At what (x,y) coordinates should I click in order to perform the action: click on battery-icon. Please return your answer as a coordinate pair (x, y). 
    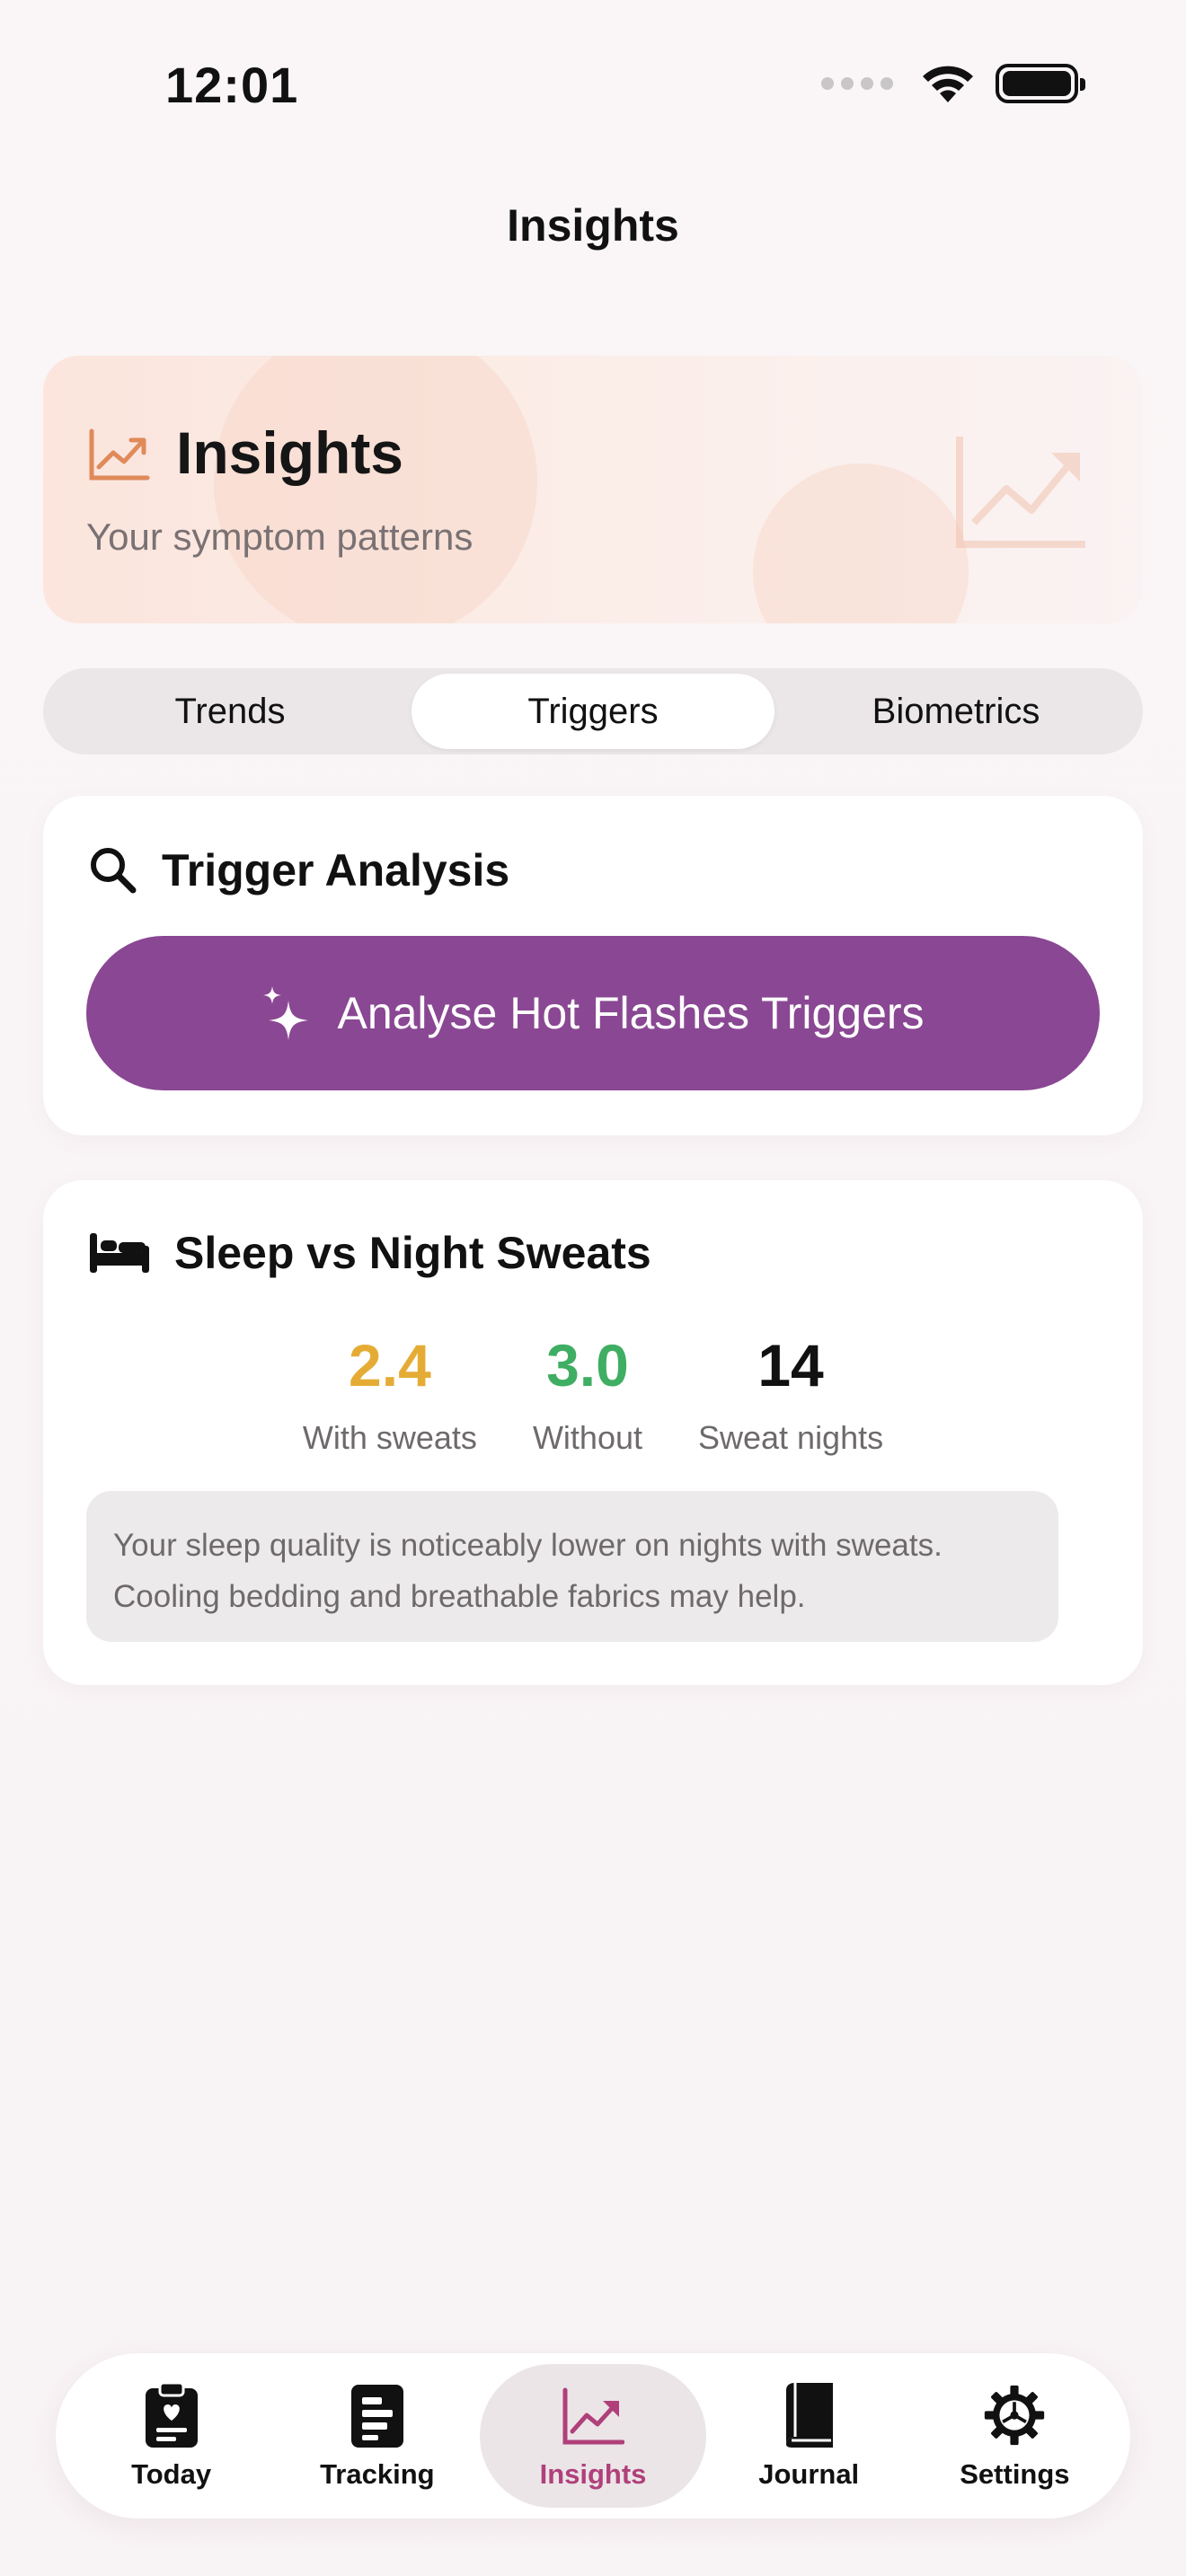
    Looking at the image, I should click on (1040, 83).